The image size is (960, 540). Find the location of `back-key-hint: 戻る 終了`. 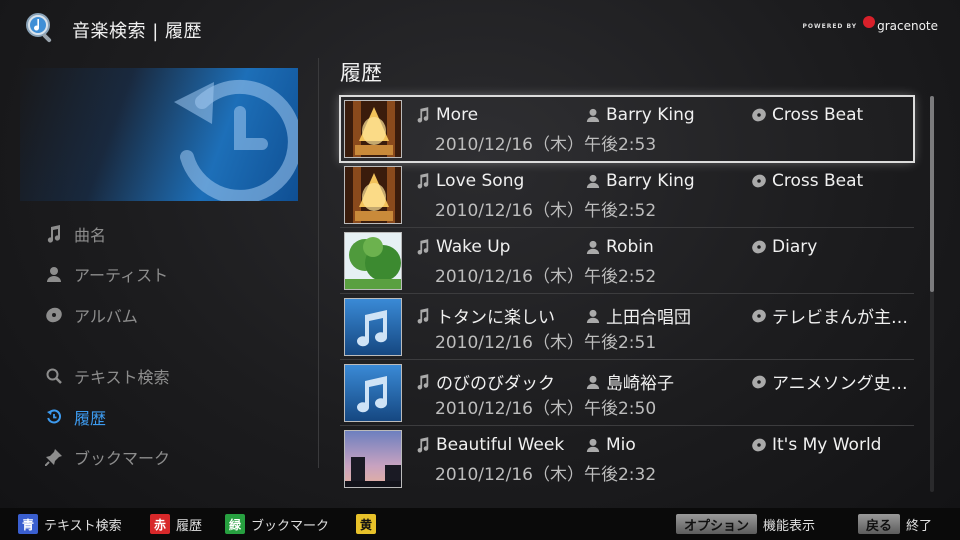

back-key-hint: 戻る 終了 is located at coordinates (895, 524).